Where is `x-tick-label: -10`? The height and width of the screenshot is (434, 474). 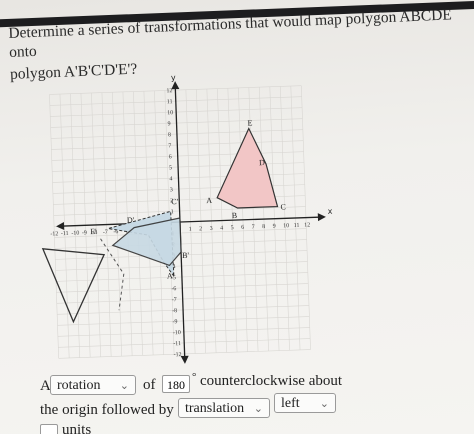 x-tick-label: -10 is located at coordinates (75, 234).